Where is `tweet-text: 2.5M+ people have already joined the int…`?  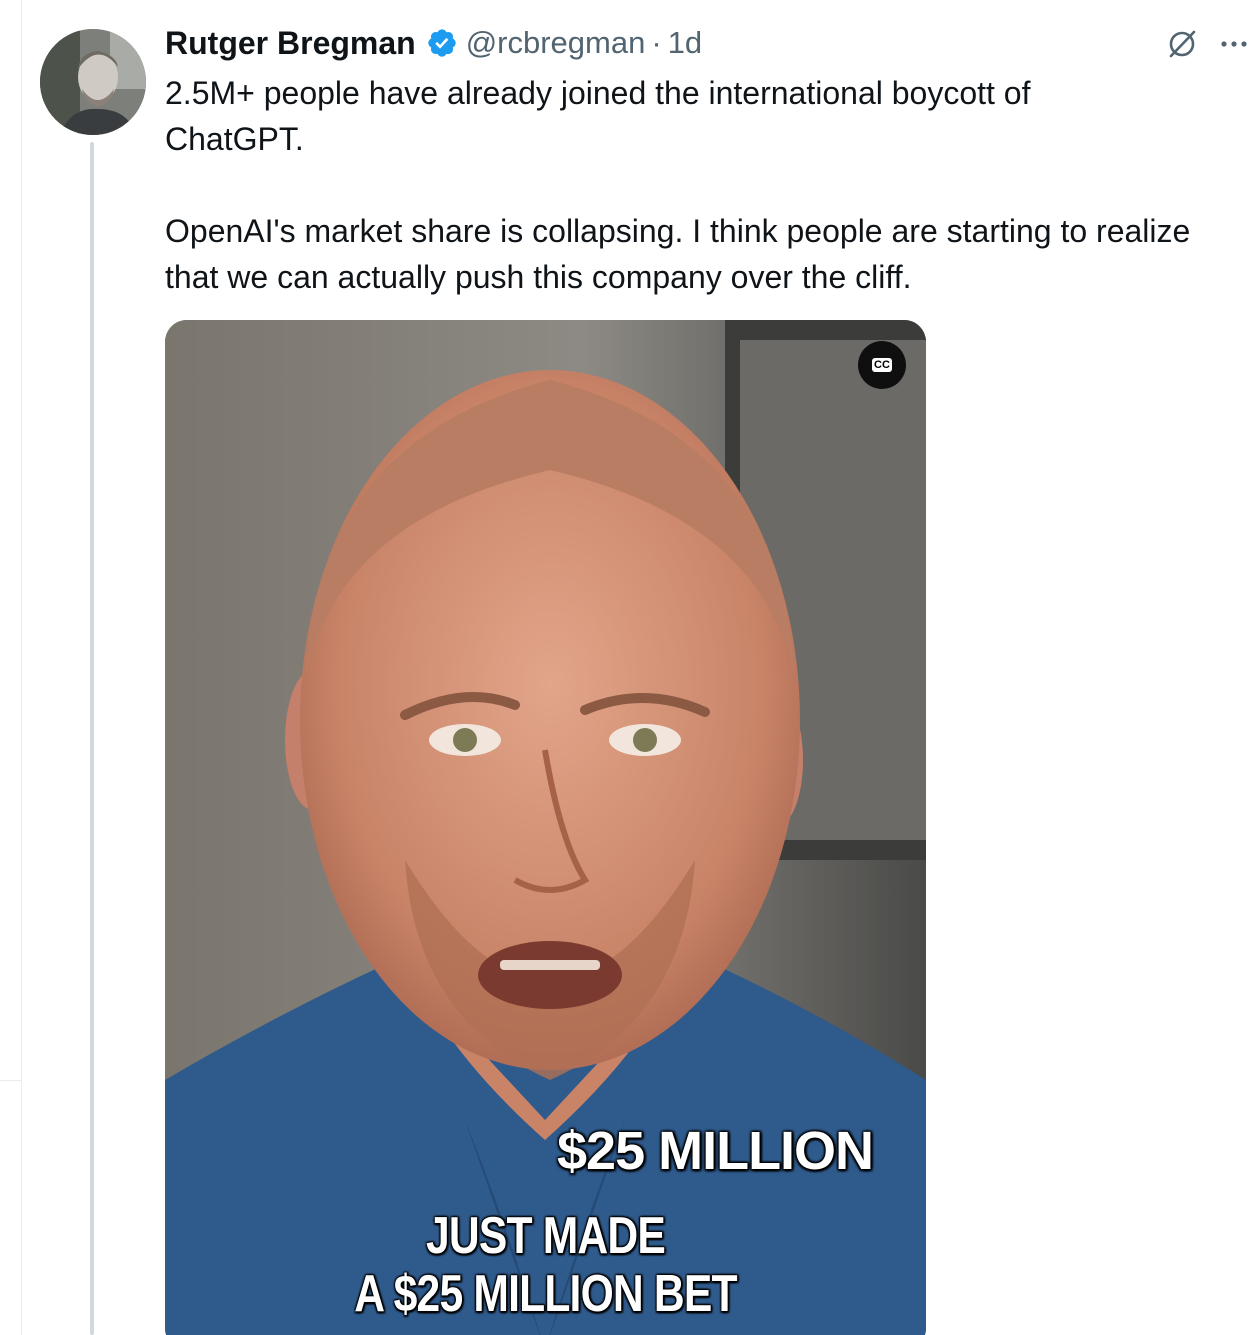
tweet-text: 2.5M+ people have already joined the int… is located at coordinates (707, 185).